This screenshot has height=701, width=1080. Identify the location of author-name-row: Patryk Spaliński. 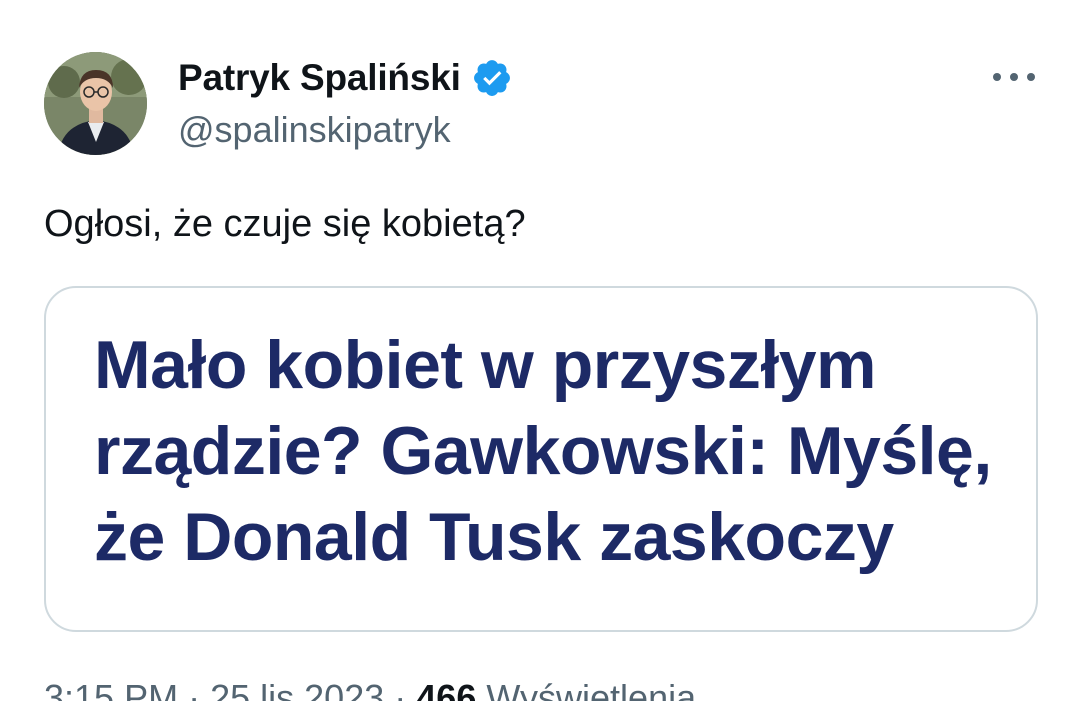
(345, 78).